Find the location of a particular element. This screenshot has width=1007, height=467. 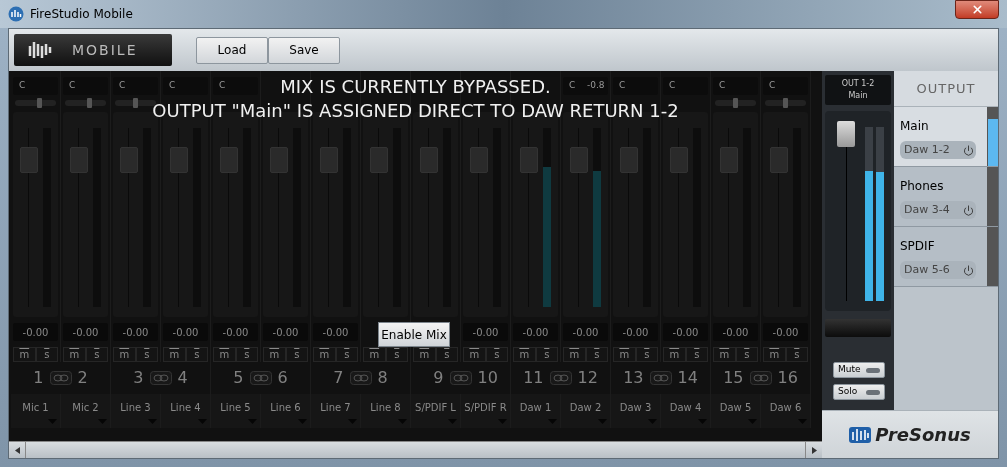

horizontal-scrollbar is located at coordinates (415, 449).